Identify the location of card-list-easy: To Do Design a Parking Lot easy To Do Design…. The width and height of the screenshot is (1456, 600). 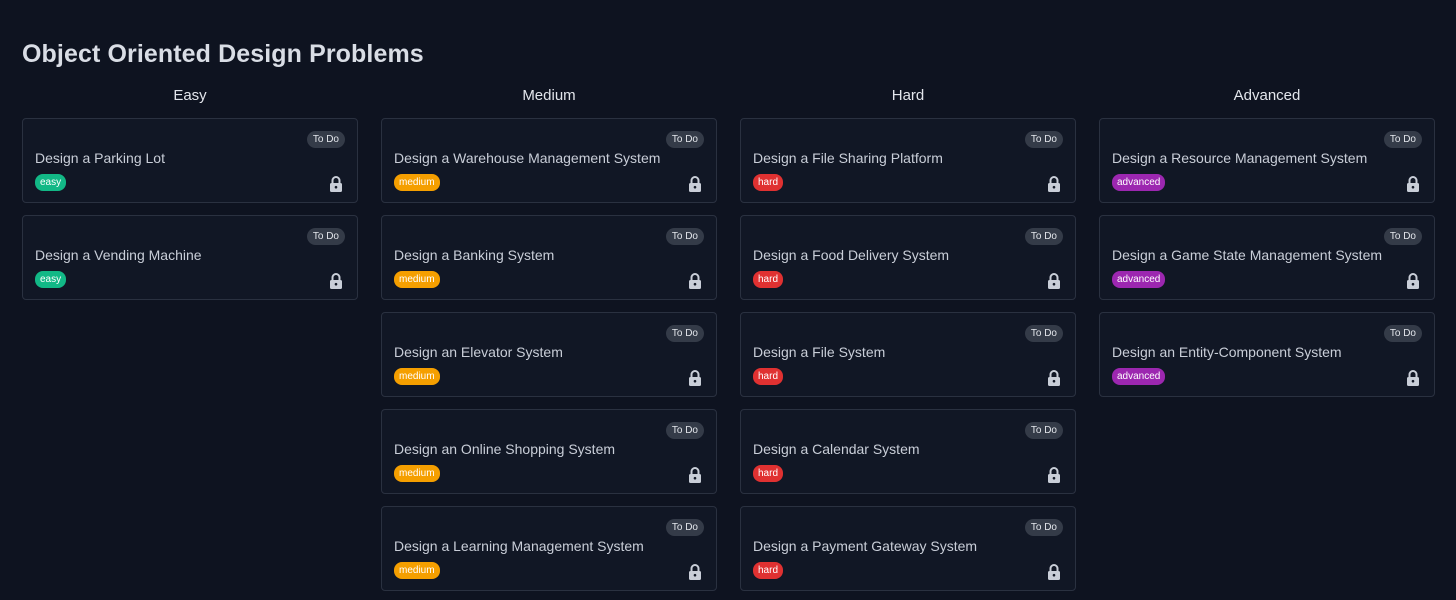
(190, 209).